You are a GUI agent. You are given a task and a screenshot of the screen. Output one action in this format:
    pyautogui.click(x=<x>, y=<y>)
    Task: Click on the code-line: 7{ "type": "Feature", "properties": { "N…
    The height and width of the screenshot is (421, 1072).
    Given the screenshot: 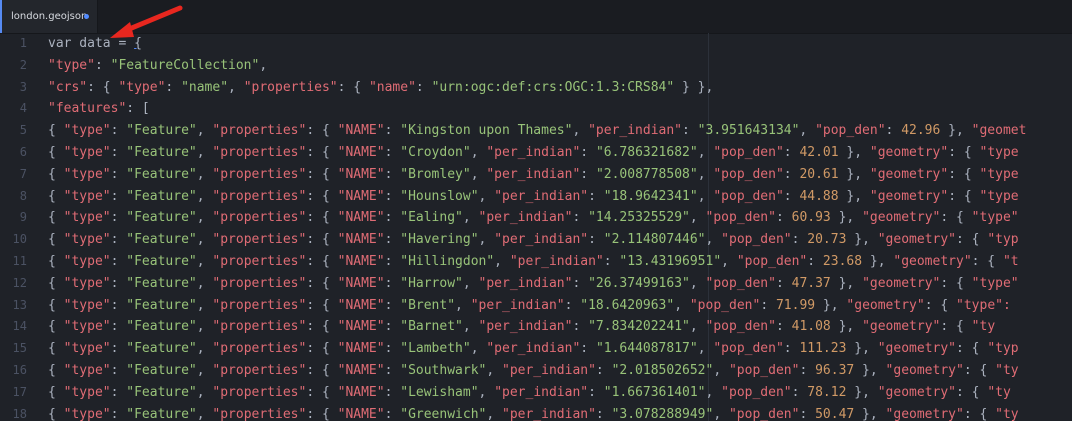 What is the action you would take?
    pyautogui.click(x=536, y=175)
    